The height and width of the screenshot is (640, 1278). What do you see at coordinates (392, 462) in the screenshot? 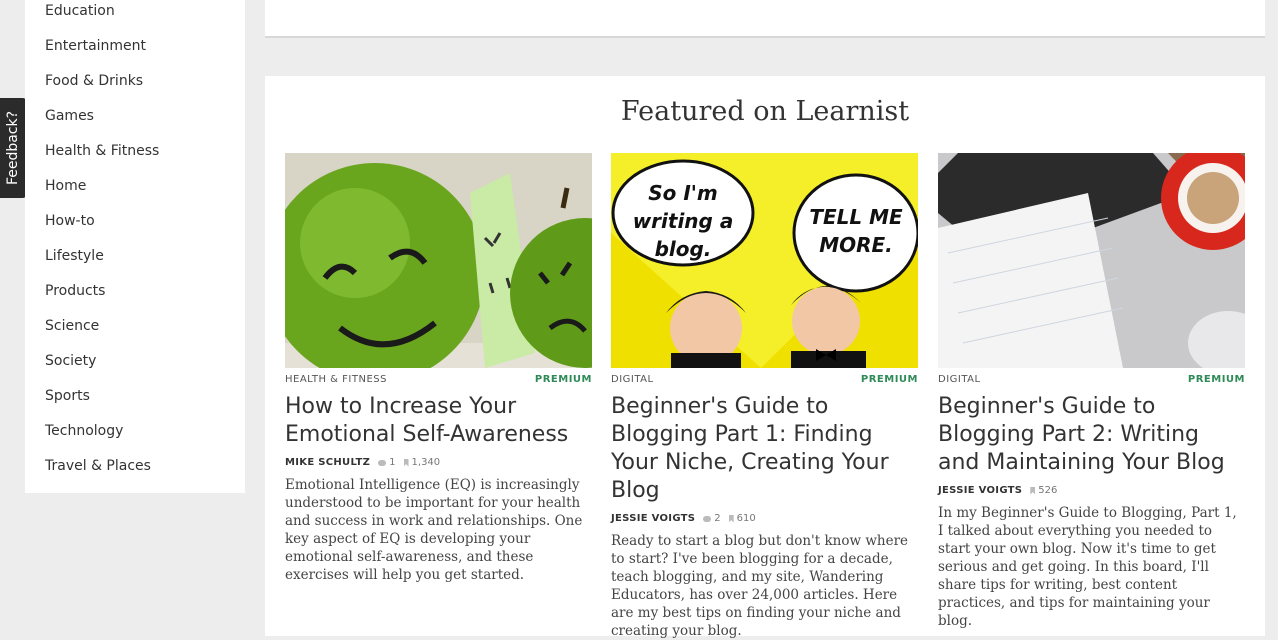
I see `comment-count-value: 1` at bounding box center [392, 462].